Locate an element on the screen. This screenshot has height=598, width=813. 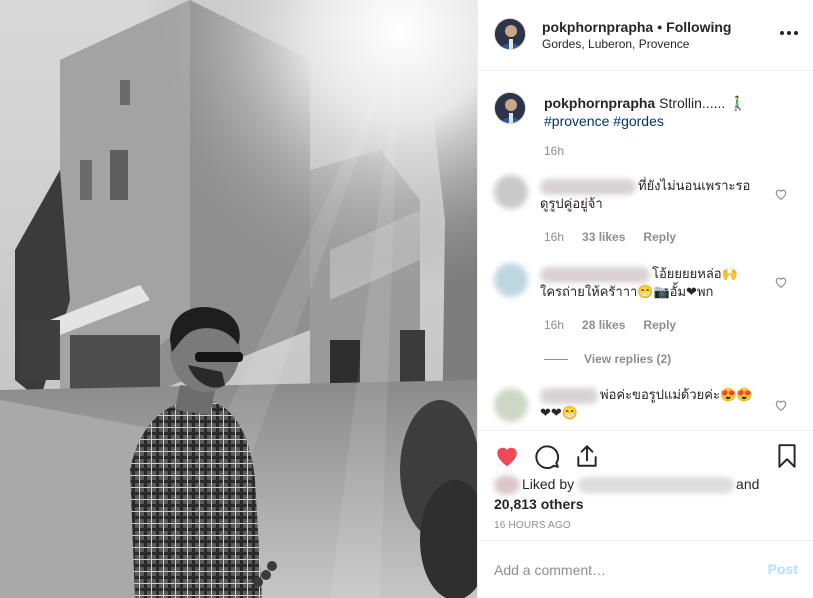
add-comment-bar: Post is located at coordinates (645, 569).